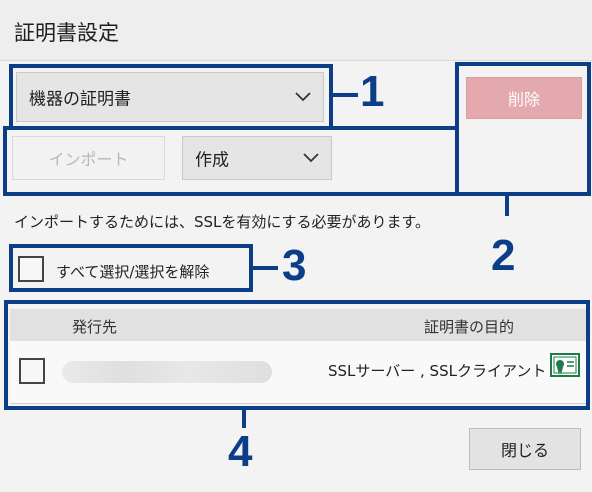 The height and width of the screenshot is (492, 592). What do you see at coordinates (66, 33) in the screenshot?
I see `dialog-title: 証明書設定` at bounding box center [66, 33].